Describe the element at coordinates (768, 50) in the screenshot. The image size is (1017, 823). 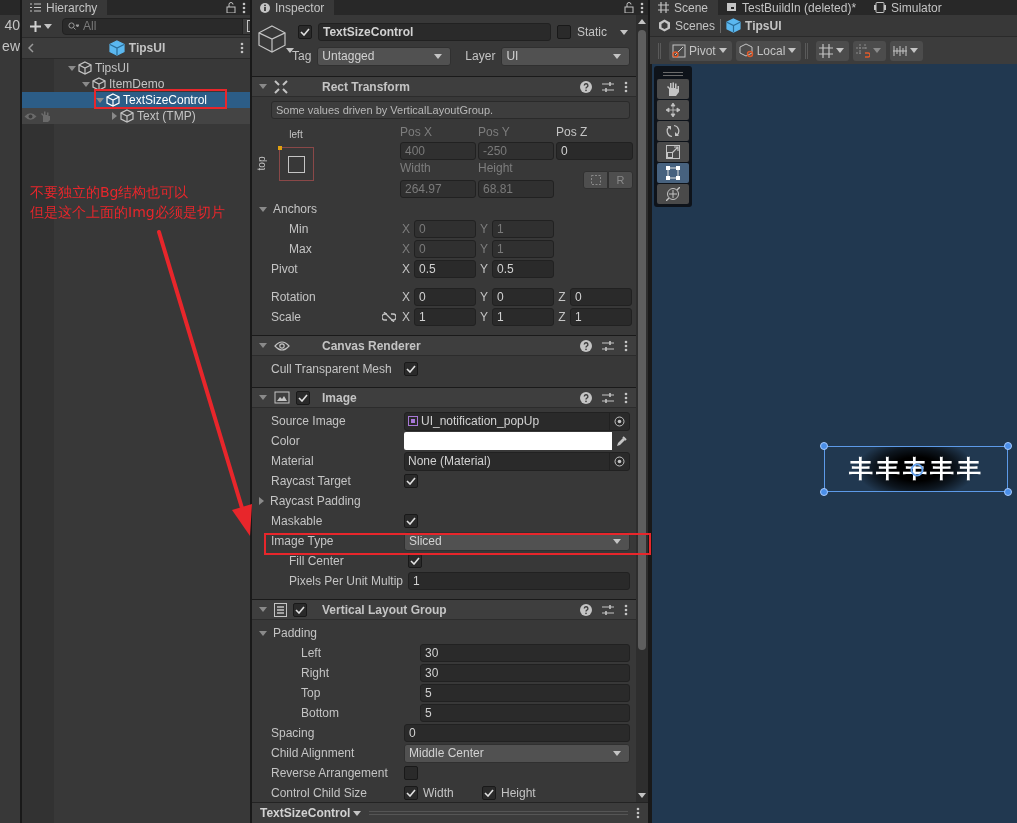
I see `space-dropdown: Local` at that location.